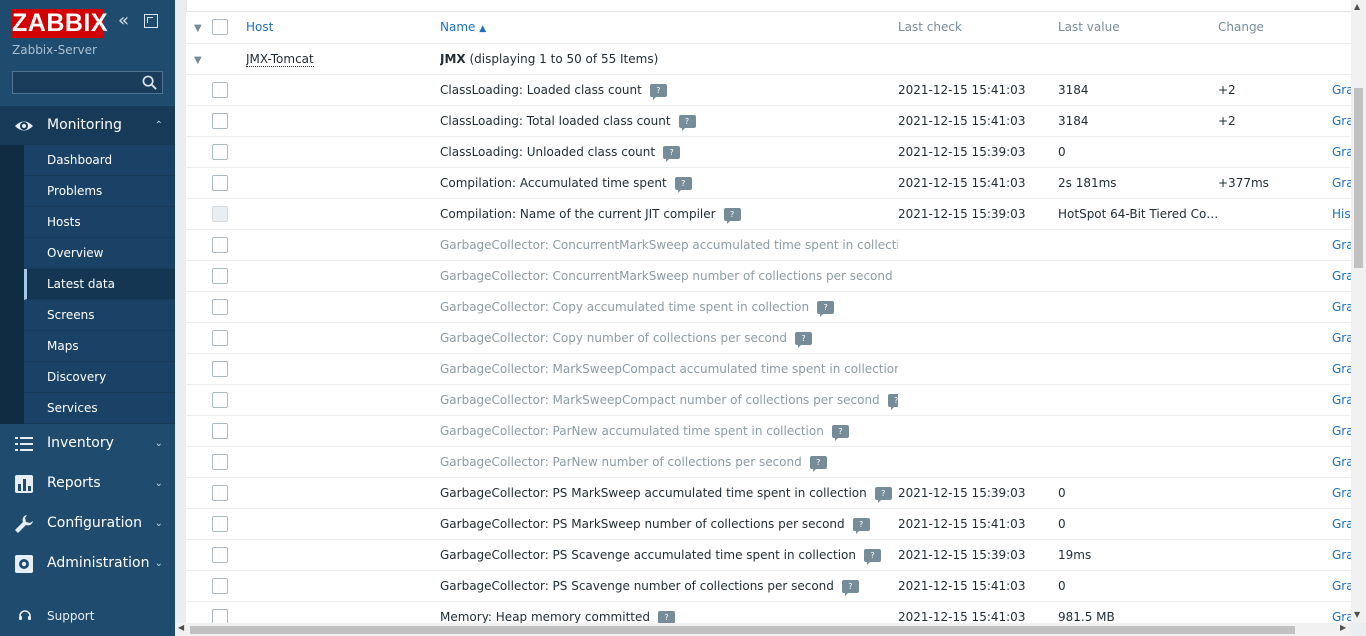  Describe the element at coordinates (87, 484) in the screenshot. I see `menu-reports: Reports ⌄` at that location.